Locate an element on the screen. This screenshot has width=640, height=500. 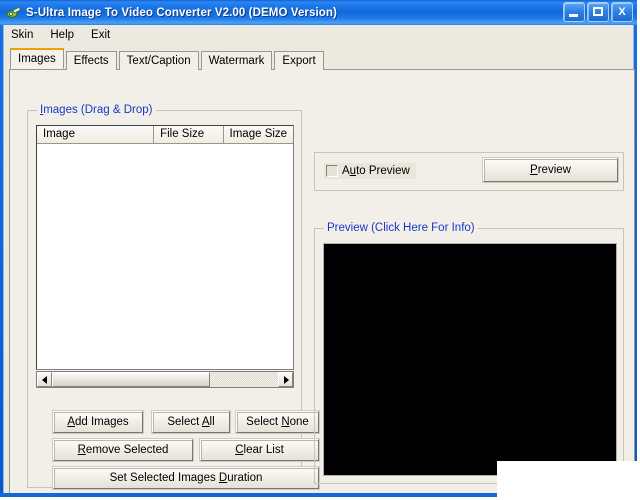
menu-item-exit: Exit is located at coordinates (105, 35).